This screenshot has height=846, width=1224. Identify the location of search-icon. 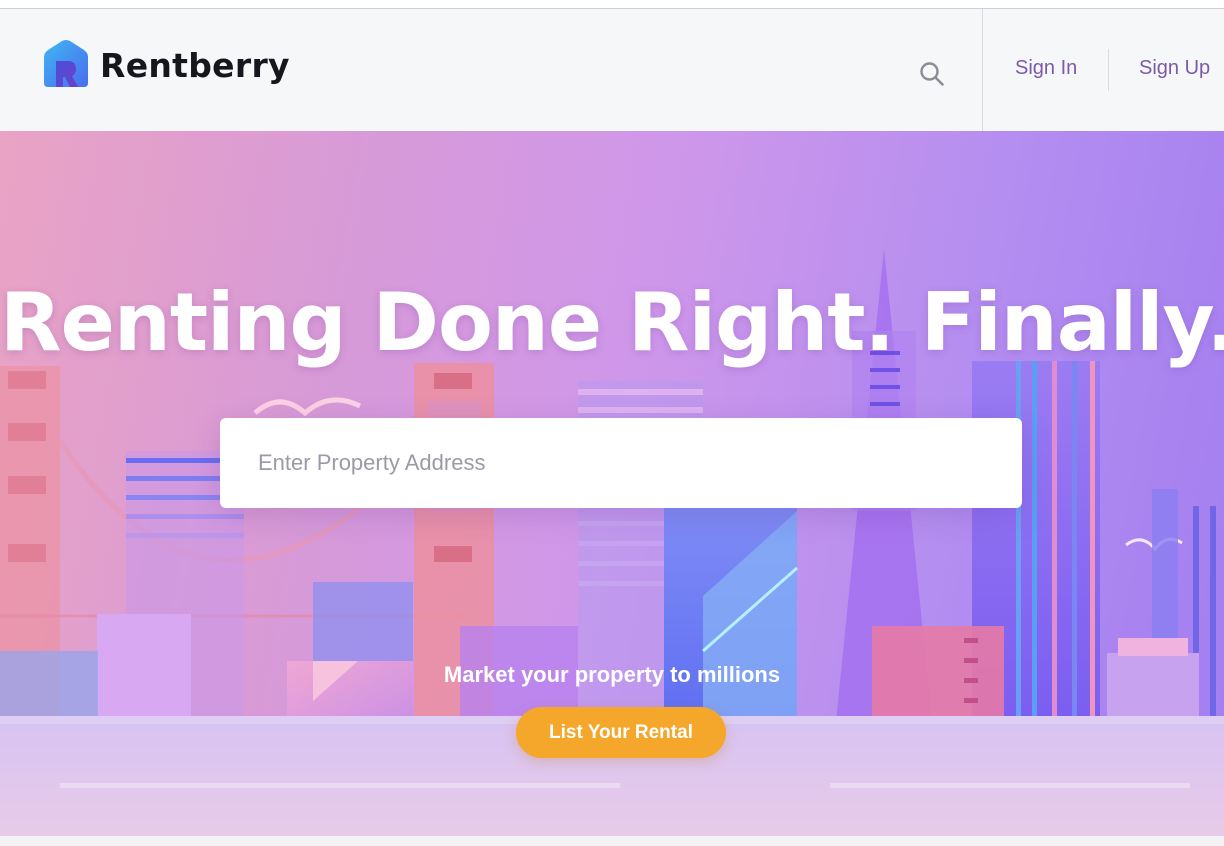
(932, 74).